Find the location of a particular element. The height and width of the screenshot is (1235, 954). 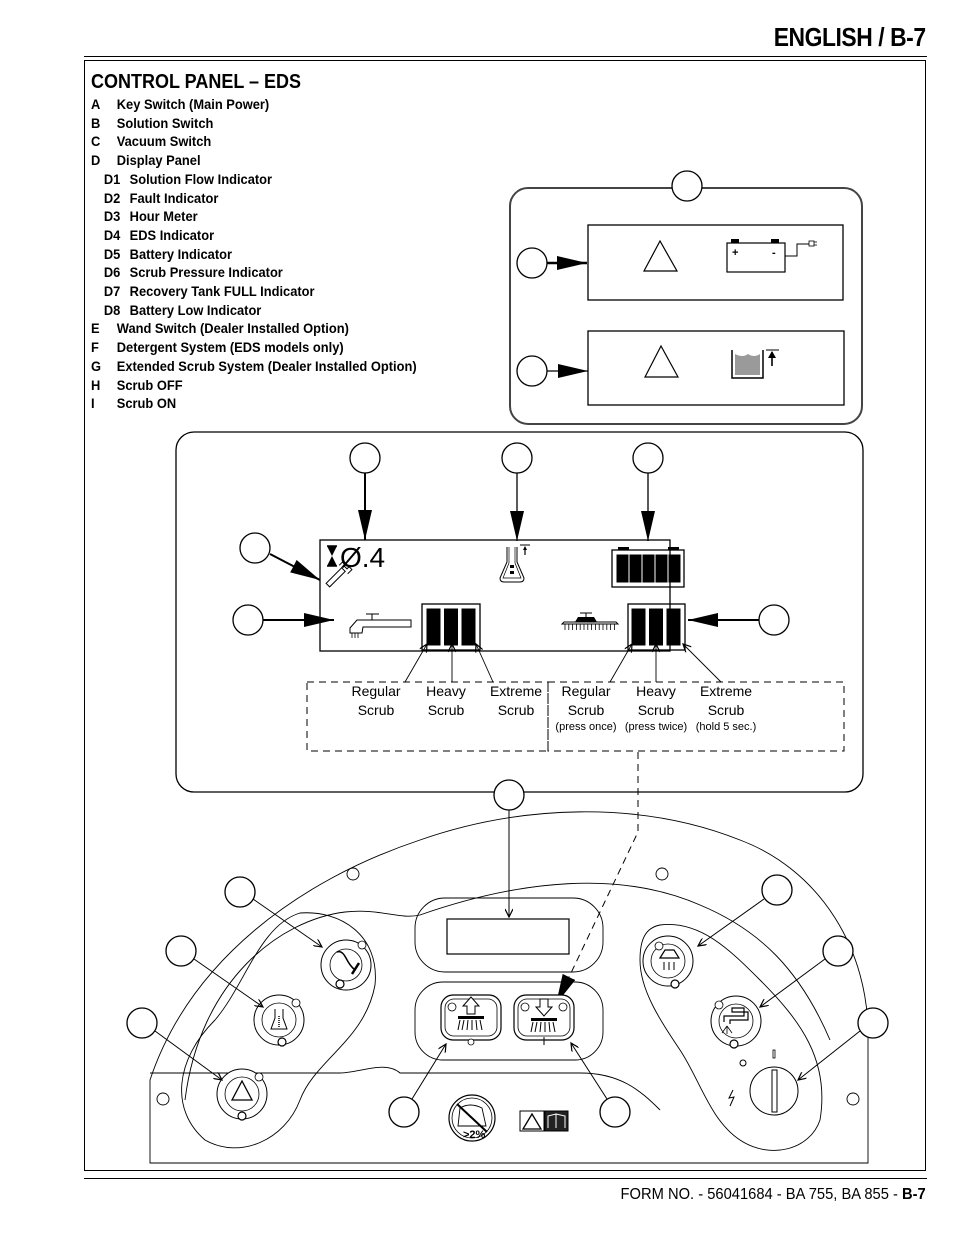

battery-low-icon: + - is located at coordinates (771, 256).